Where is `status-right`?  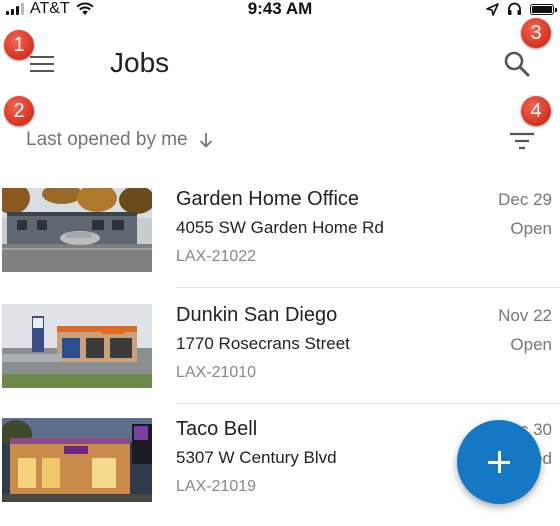
status-right is located at coordinates (521, 9).